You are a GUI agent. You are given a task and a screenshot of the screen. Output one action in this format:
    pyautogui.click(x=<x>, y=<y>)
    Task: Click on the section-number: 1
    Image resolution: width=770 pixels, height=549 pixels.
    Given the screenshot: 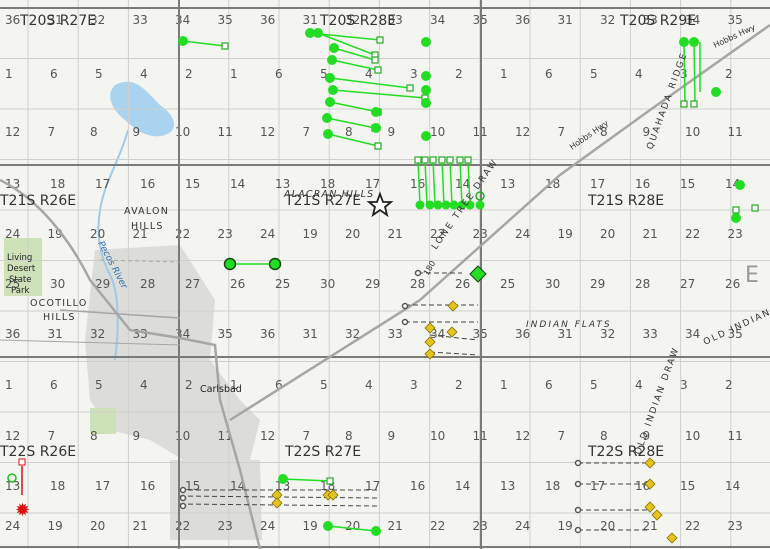 What is the action you would take?
    pyautogui.click(x=9, y=74)
    